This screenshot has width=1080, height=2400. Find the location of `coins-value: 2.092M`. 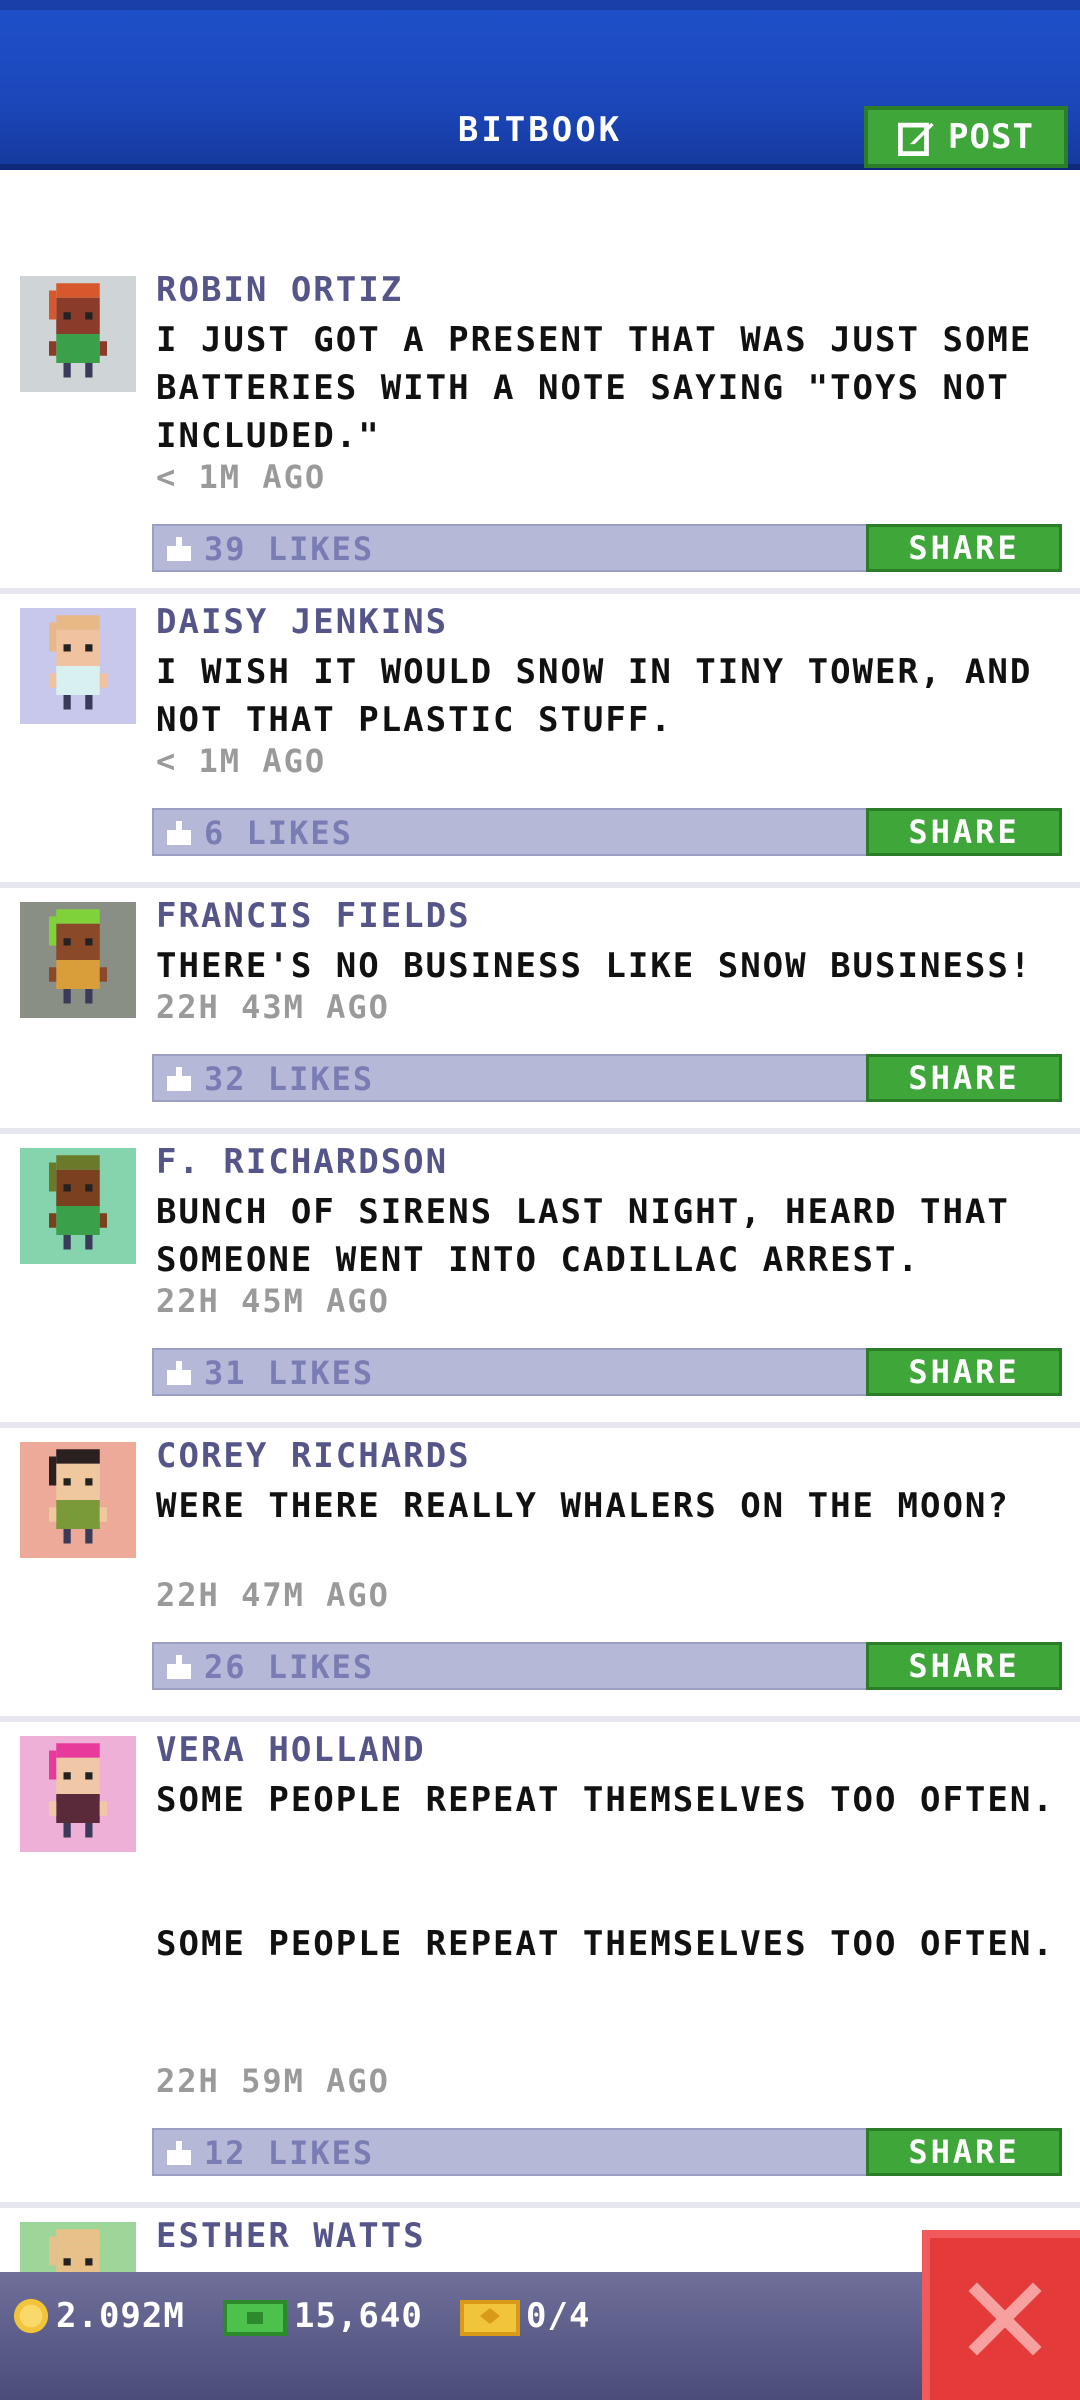

coins-value: 2.092M is located at coordinates (120, 2316).